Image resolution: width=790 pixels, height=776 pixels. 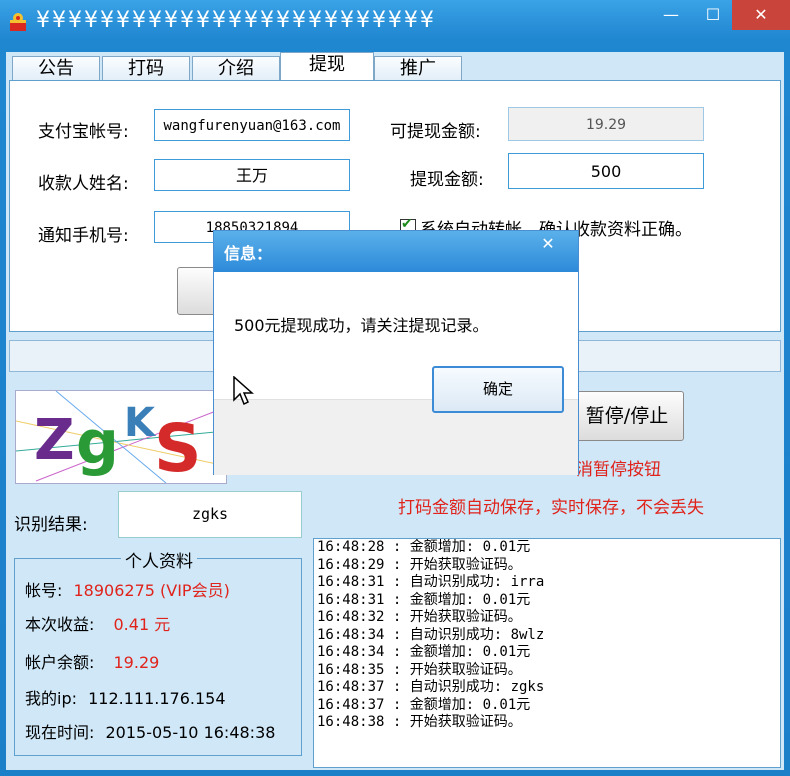 What do you see at coordinates (190, 732) in the screenshot?
I see `time-value: 2015-05-10 16:48:38` at bounding box center [190, 732].